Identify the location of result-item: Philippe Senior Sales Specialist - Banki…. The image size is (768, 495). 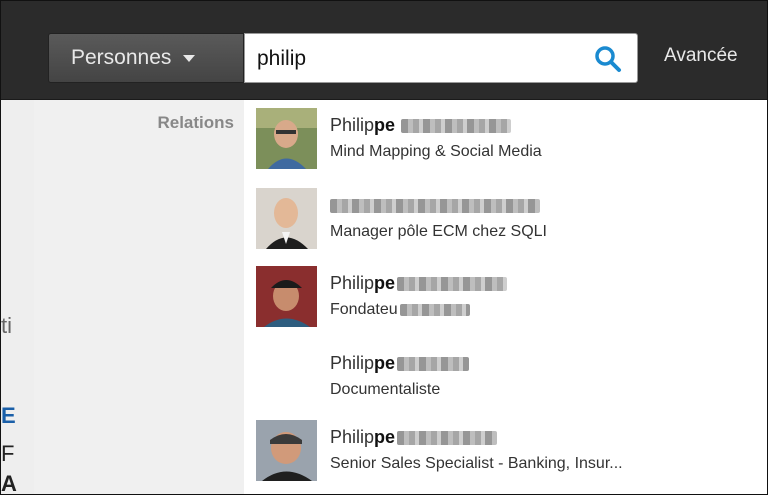
(506, 452).